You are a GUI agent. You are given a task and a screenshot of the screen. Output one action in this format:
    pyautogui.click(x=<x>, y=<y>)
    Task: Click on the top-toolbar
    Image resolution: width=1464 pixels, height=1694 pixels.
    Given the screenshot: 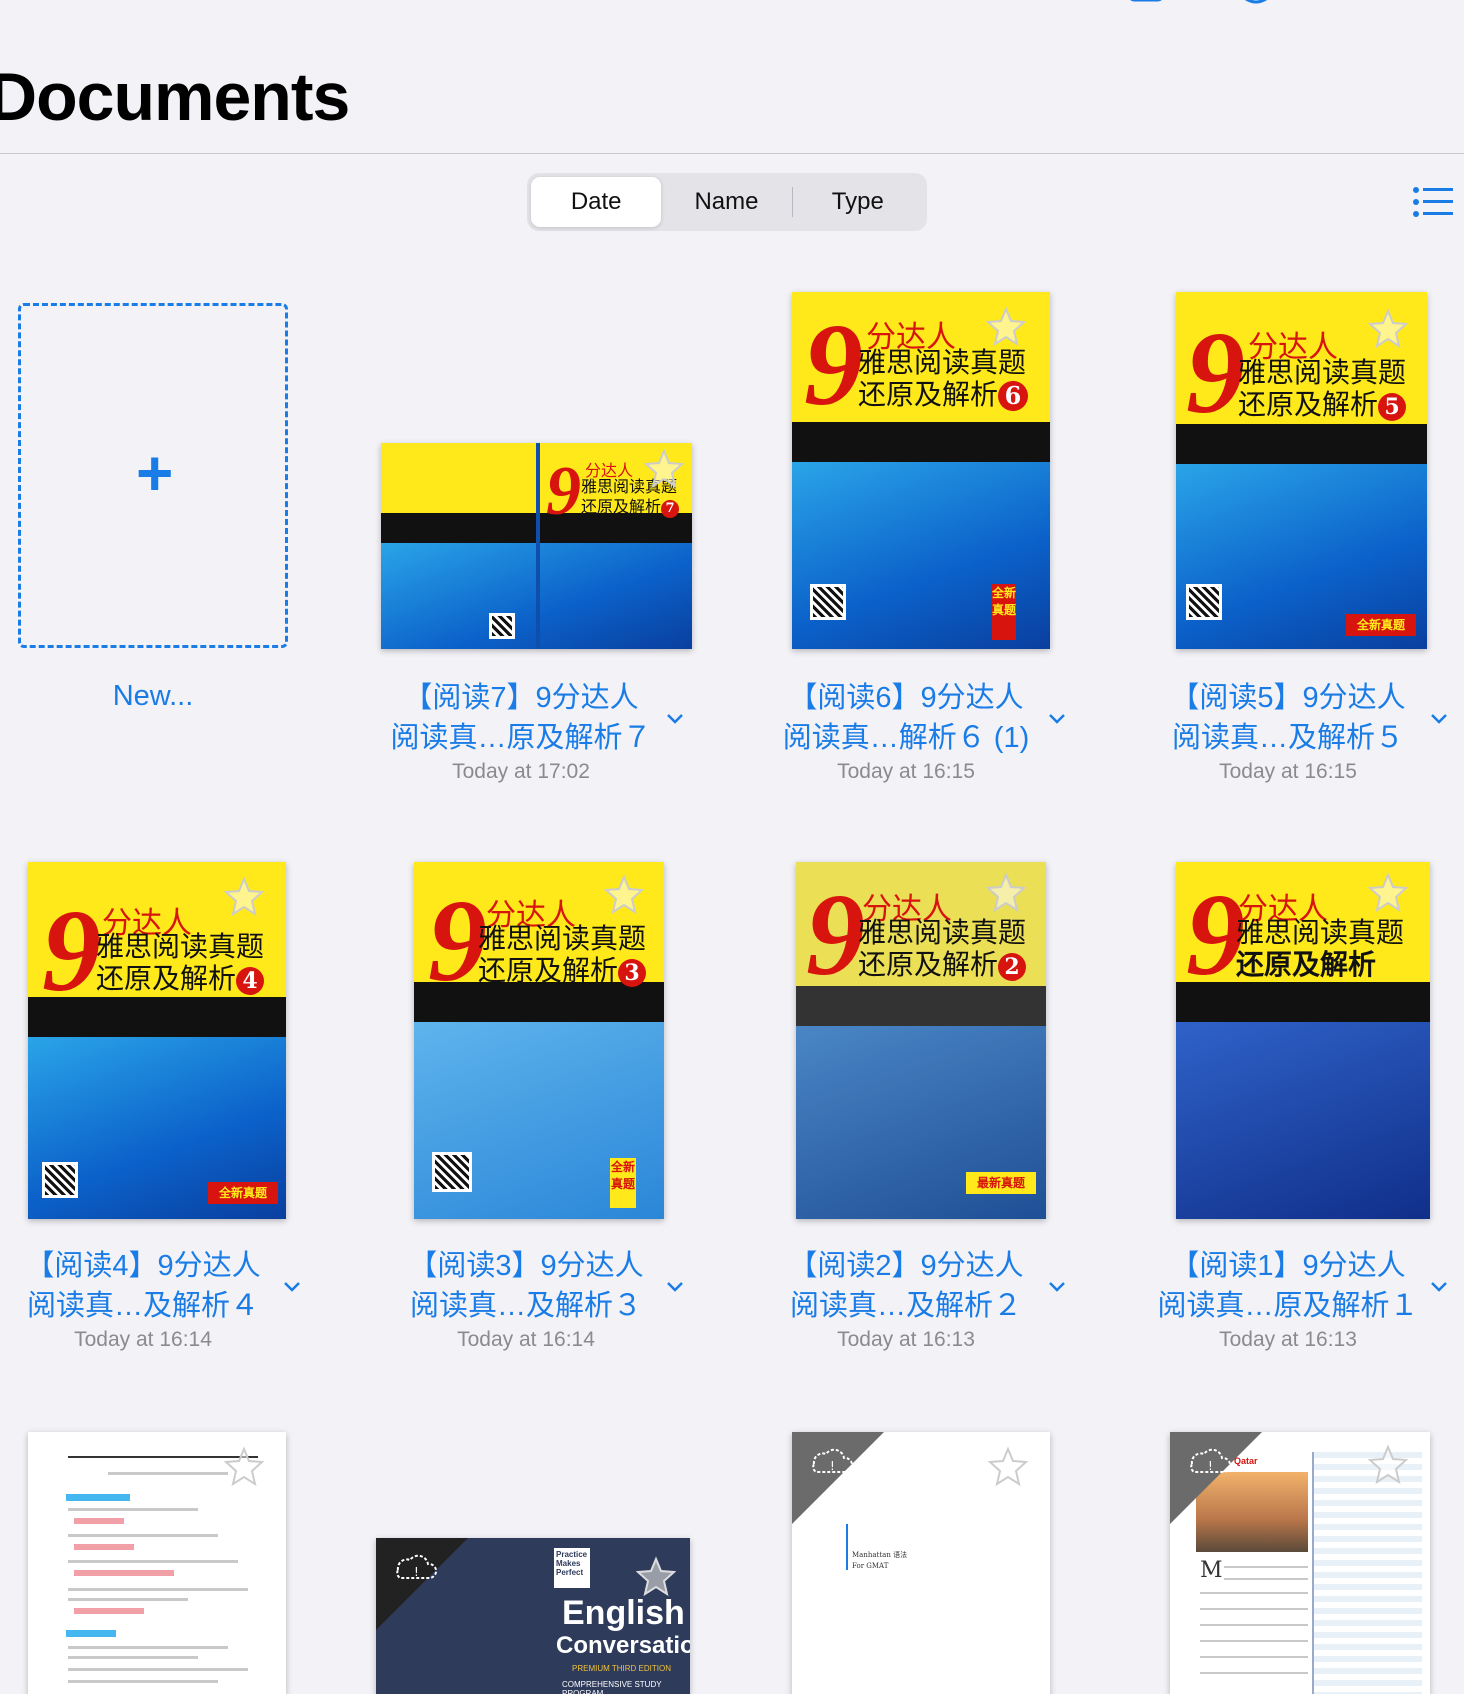 What is the action you would take?
    pyautogui.click(x=732, y=20)
    